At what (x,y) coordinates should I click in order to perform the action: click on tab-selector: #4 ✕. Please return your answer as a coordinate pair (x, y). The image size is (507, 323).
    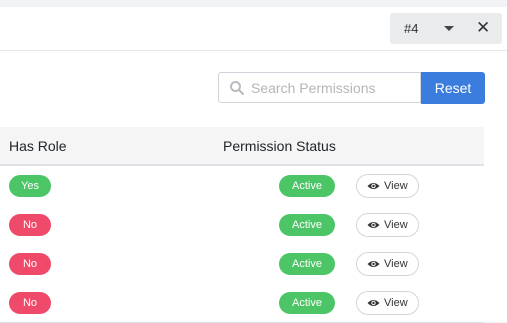
    Looking at the image, I should click on (446, 28).